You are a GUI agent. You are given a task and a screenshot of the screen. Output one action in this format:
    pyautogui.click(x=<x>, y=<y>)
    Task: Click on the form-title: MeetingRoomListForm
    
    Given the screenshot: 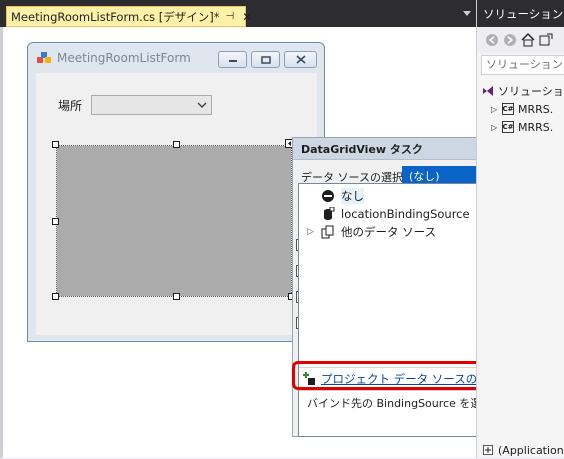 What is the action you would take?
    pyautogui.click(x=124, y=58)
    